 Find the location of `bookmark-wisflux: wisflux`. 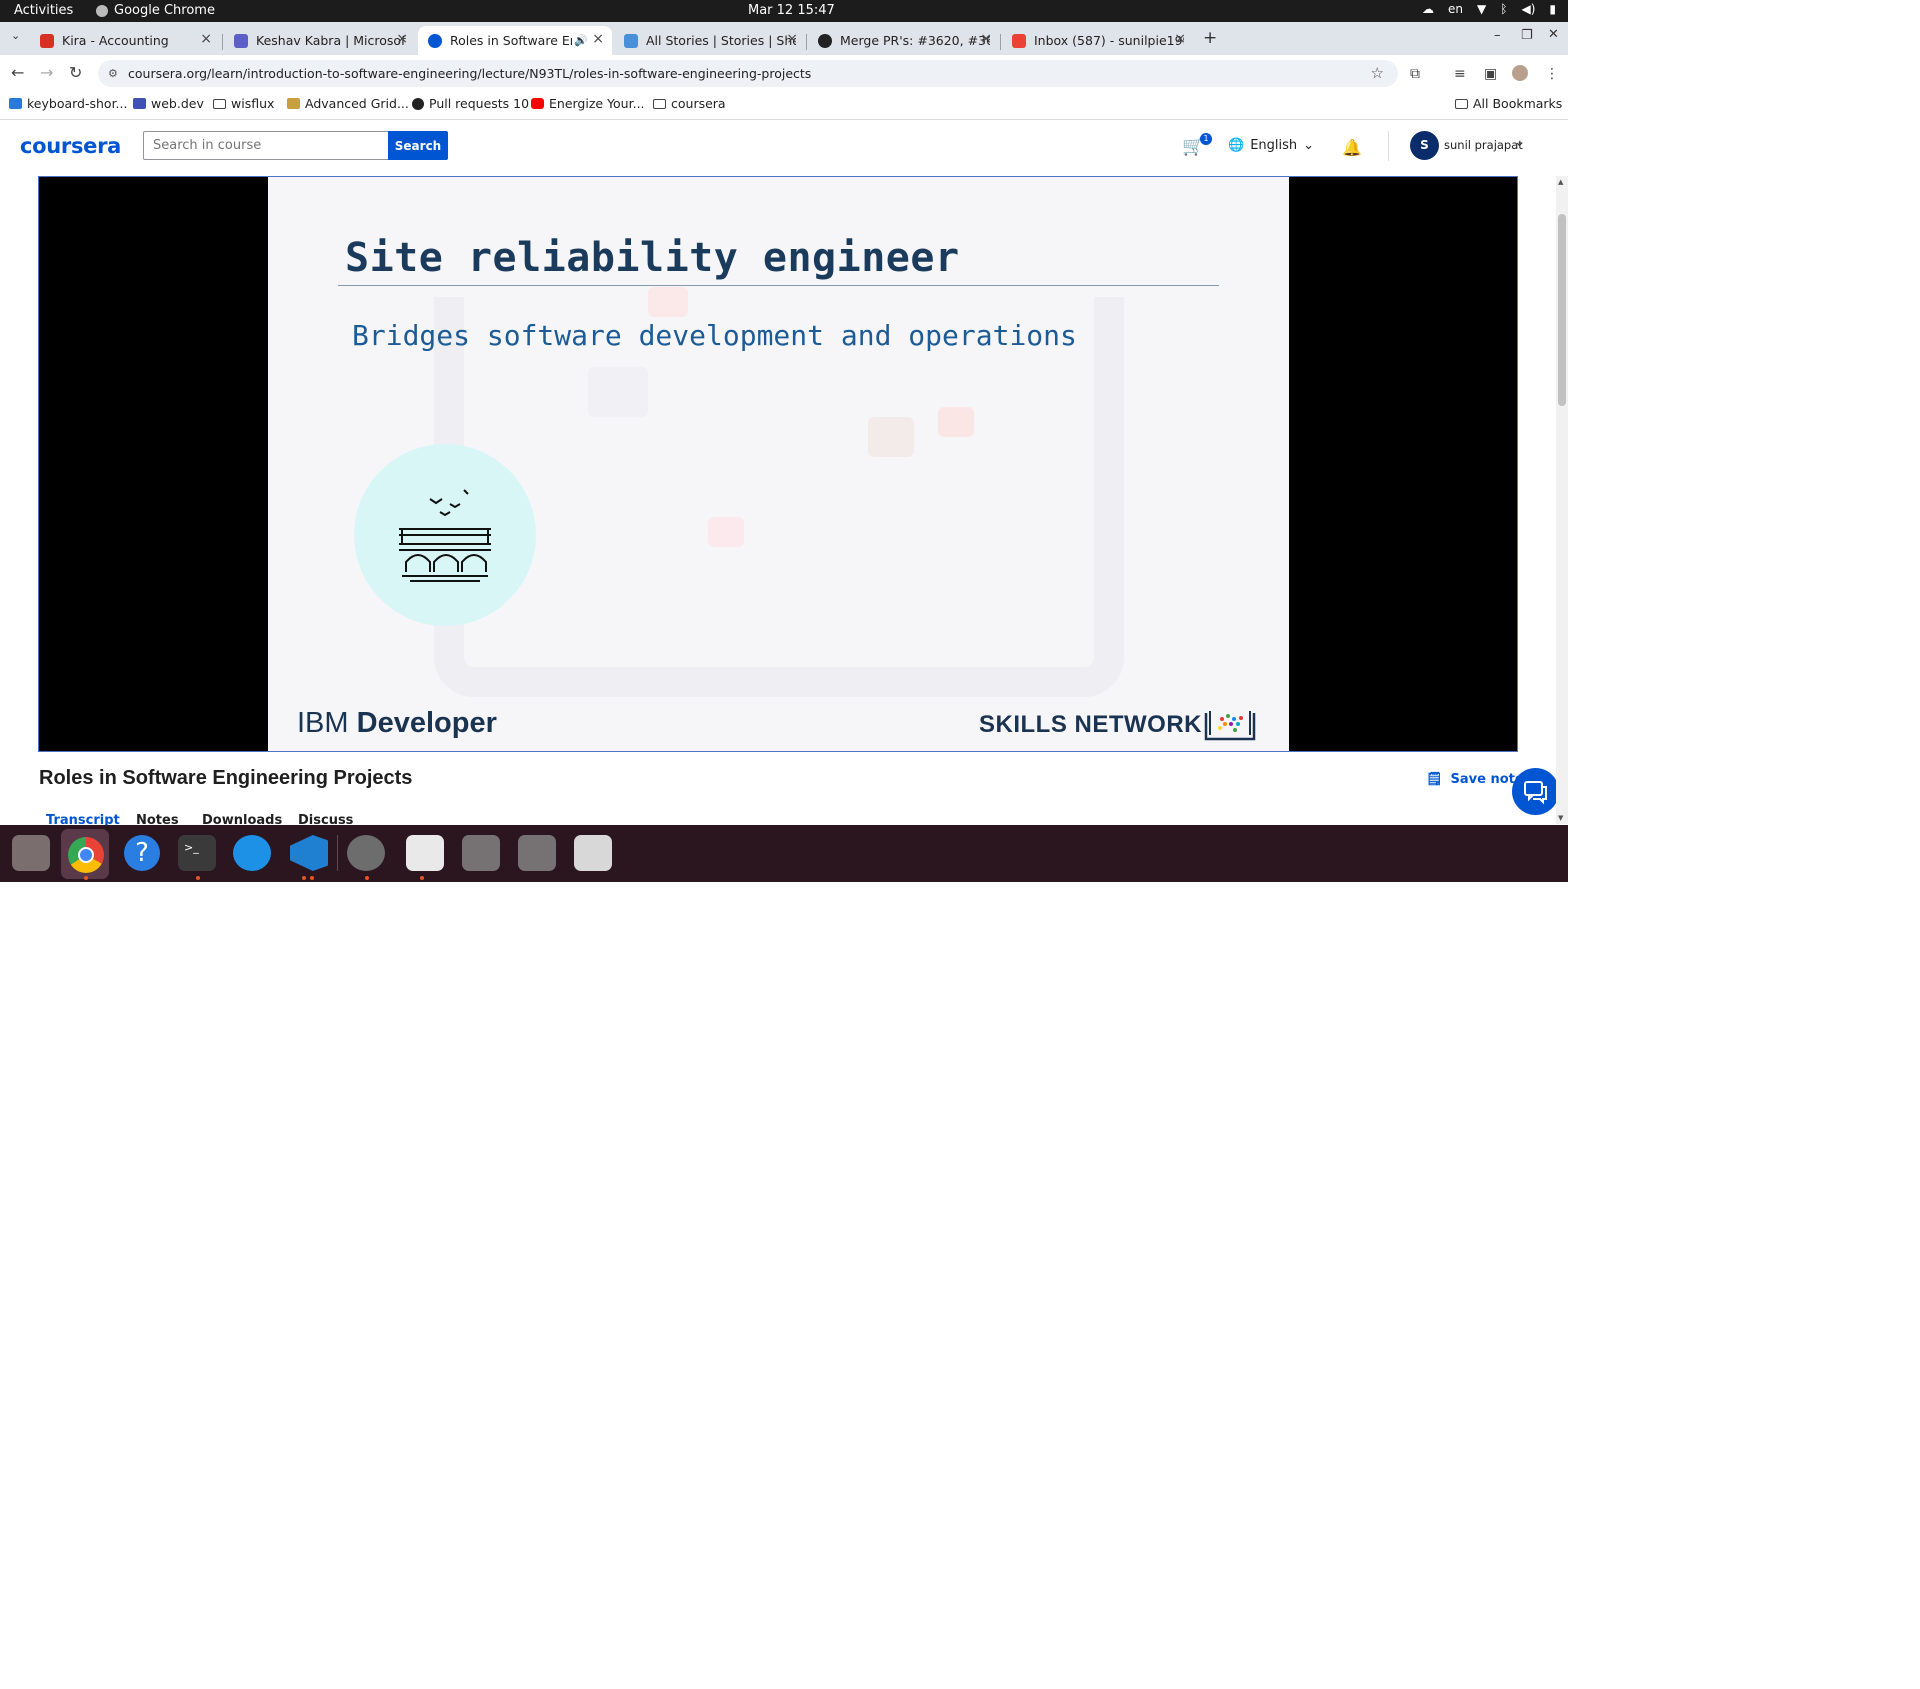

bookmark-wisflux: wisflux is located at coordinates (243, 103).